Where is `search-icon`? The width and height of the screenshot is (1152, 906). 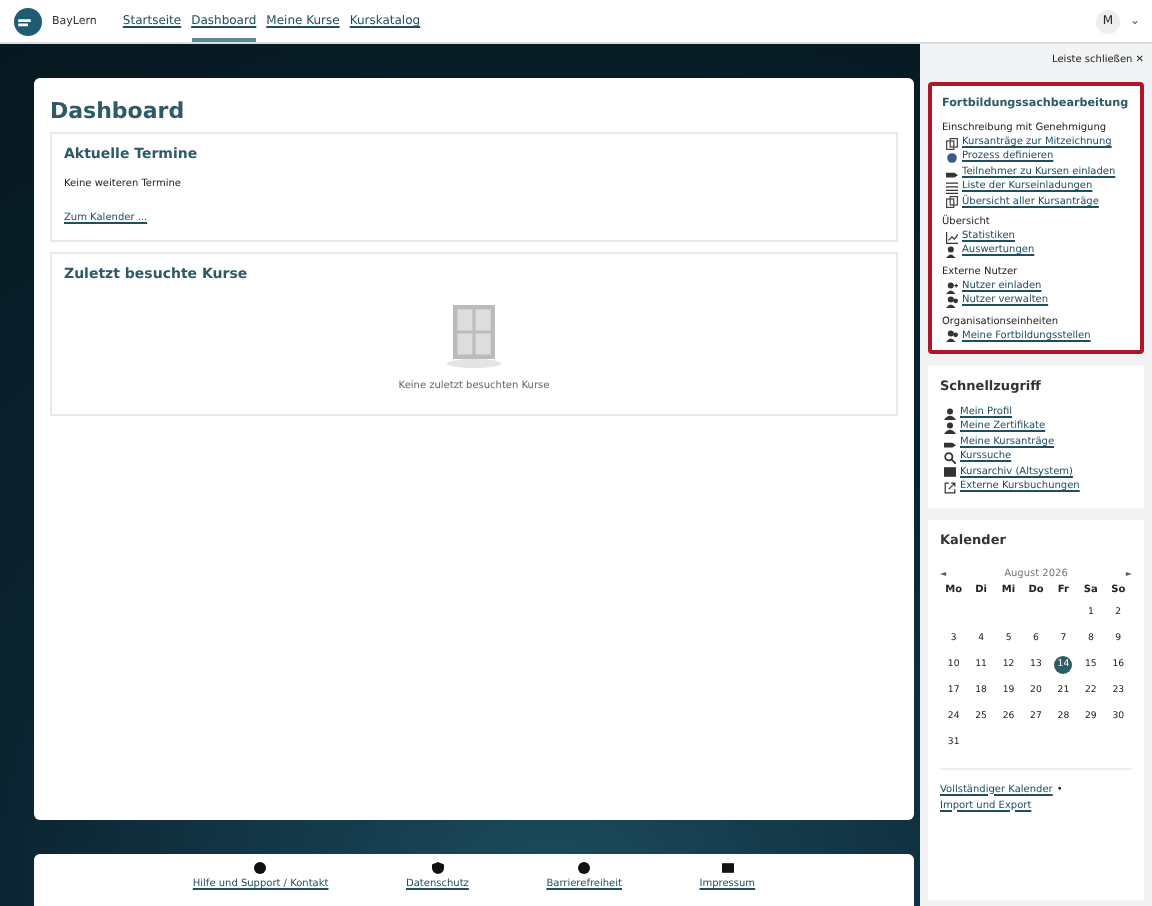
search-icon is located at coordinates (950, 457).